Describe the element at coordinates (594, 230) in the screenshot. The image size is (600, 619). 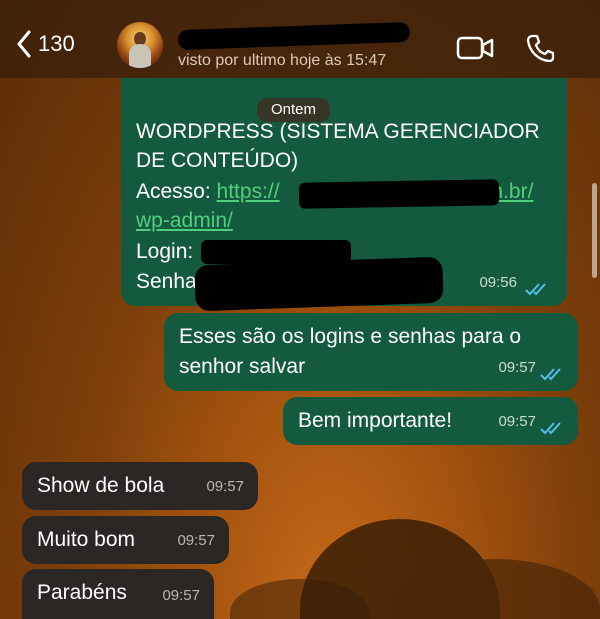
I see `scrollbar` at that location.